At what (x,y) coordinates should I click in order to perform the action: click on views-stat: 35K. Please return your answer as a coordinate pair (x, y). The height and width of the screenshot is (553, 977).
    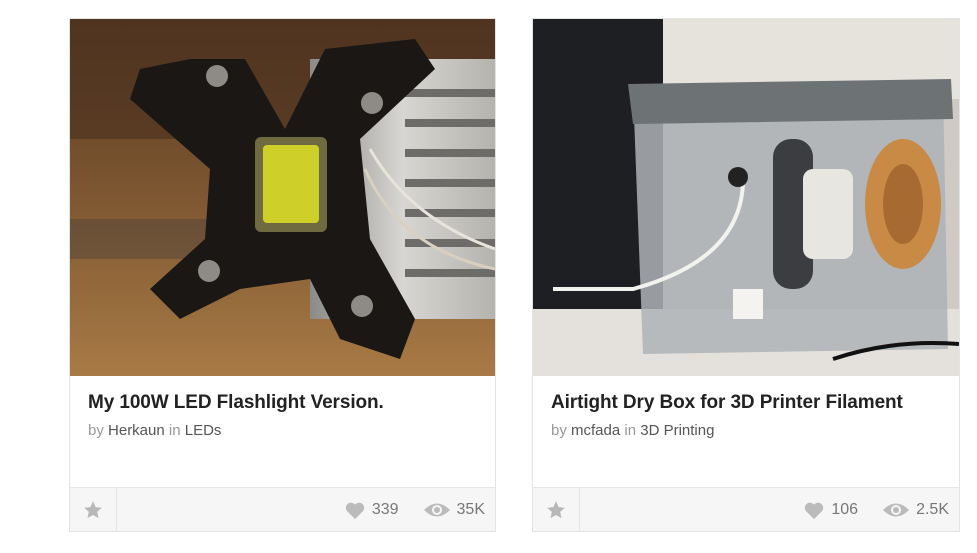
    Looking at the image, I should click on (454, 510).